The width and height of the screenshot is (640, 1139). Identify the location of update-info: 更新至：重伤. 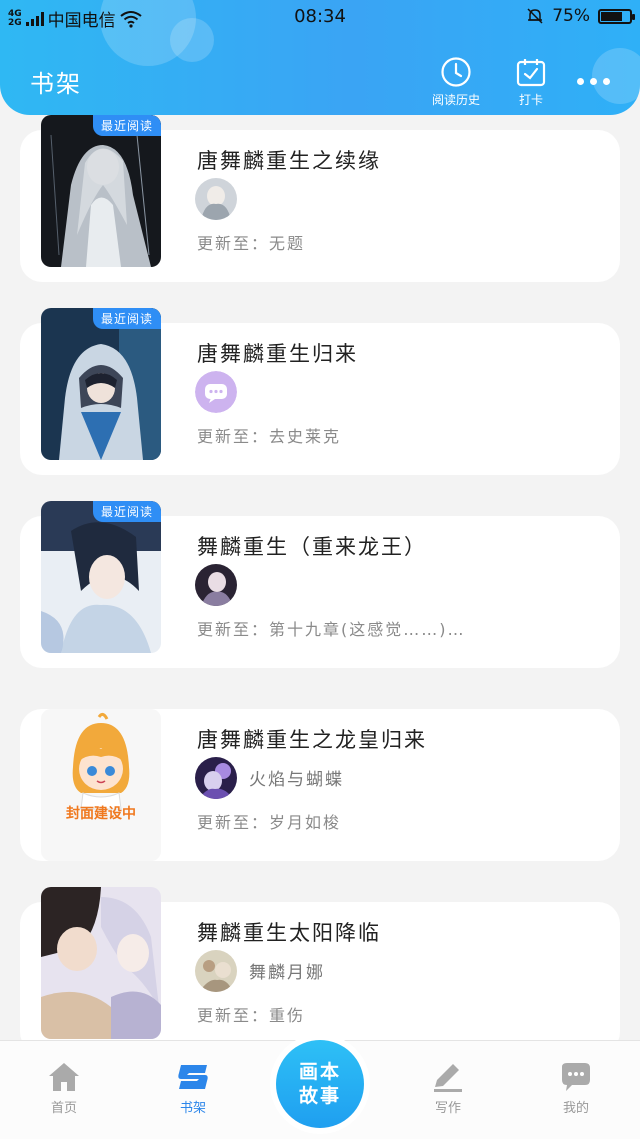
(251, 1014).